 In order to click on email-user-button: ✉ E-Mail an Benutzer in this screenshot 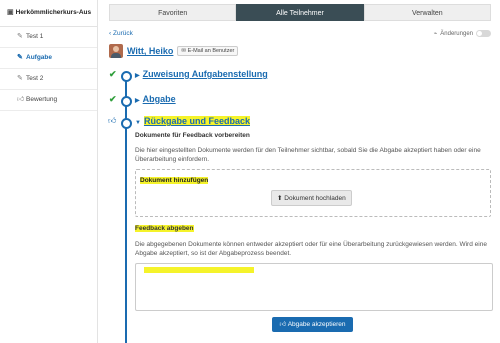, I will do `click(208, 51)`.